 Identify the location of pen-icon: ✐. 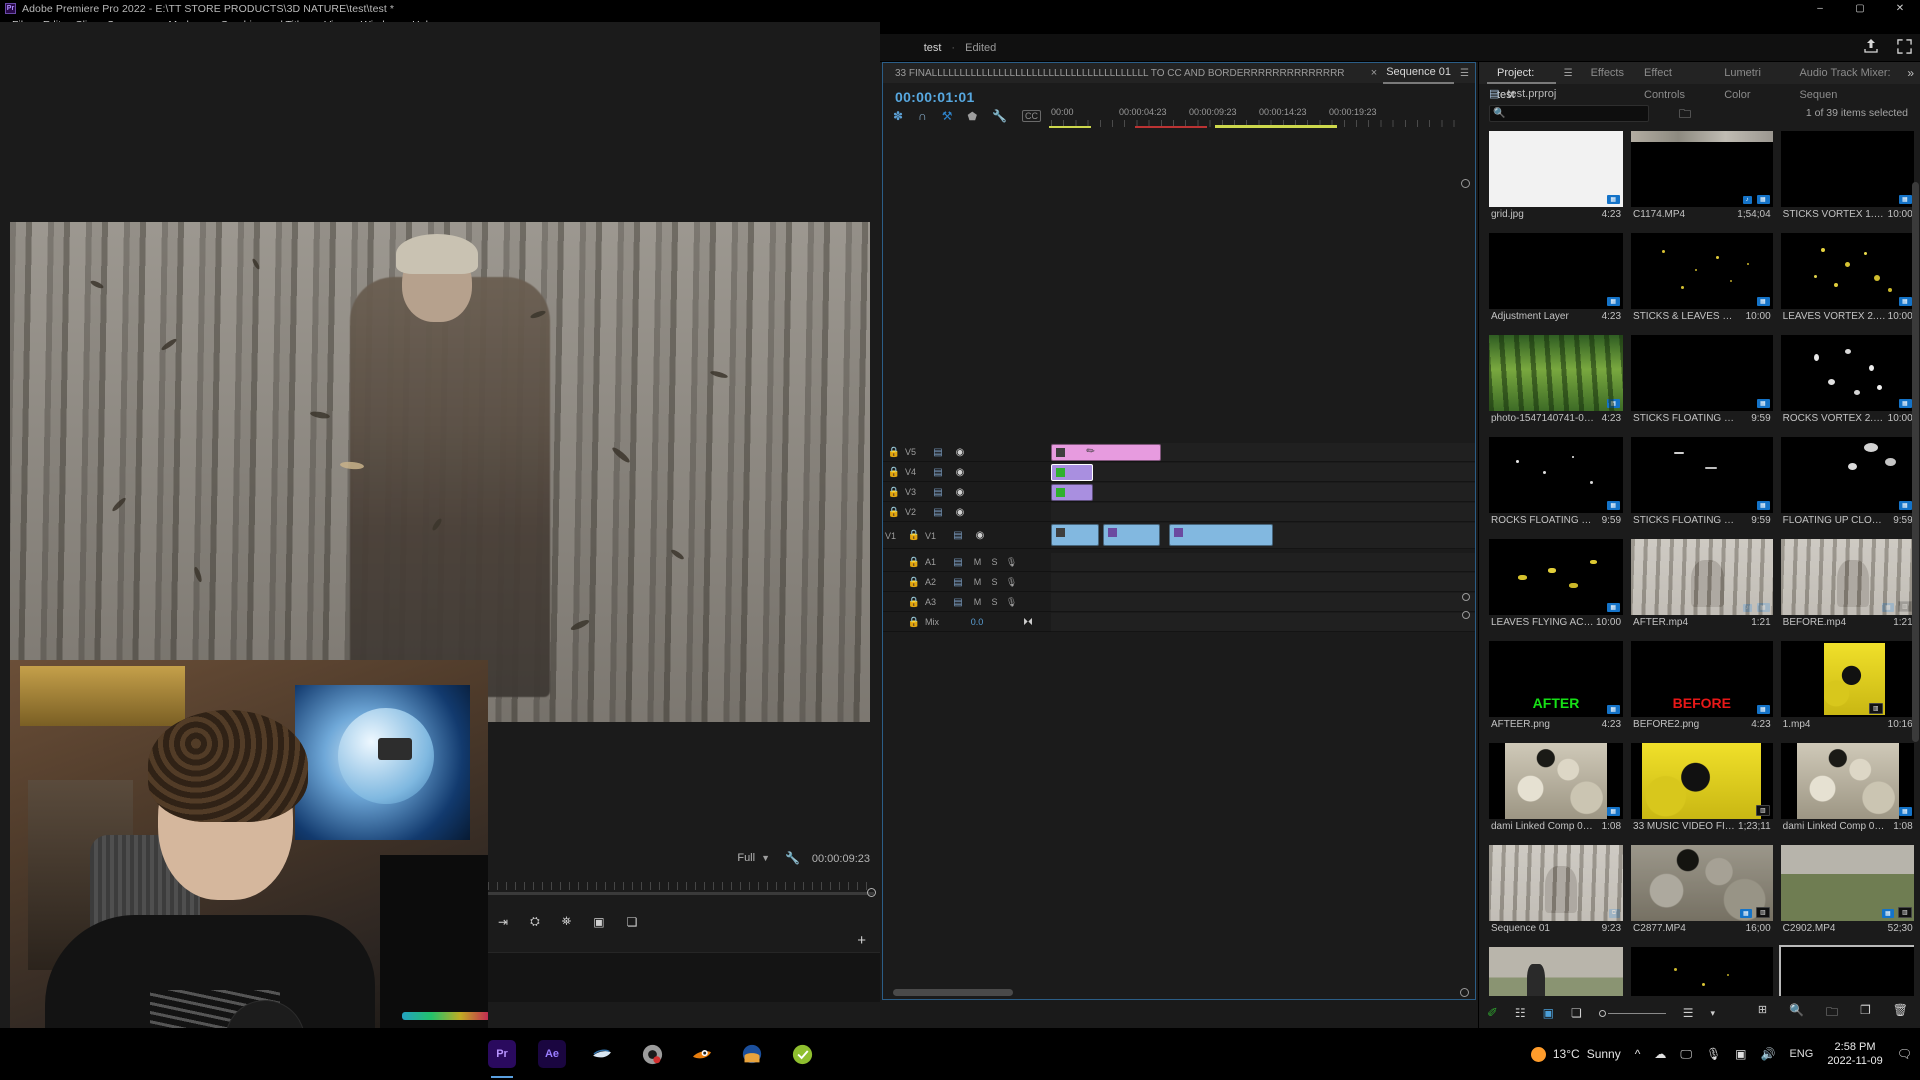
(1492, 1013).